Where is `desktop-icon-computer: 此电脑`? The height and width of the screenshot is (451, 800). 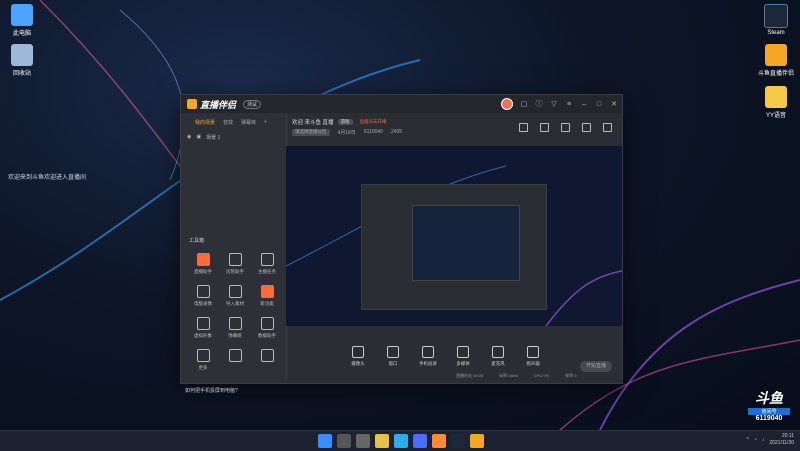 desktop-icon-computer: 此电脑 is located at coordinates (22, 20).